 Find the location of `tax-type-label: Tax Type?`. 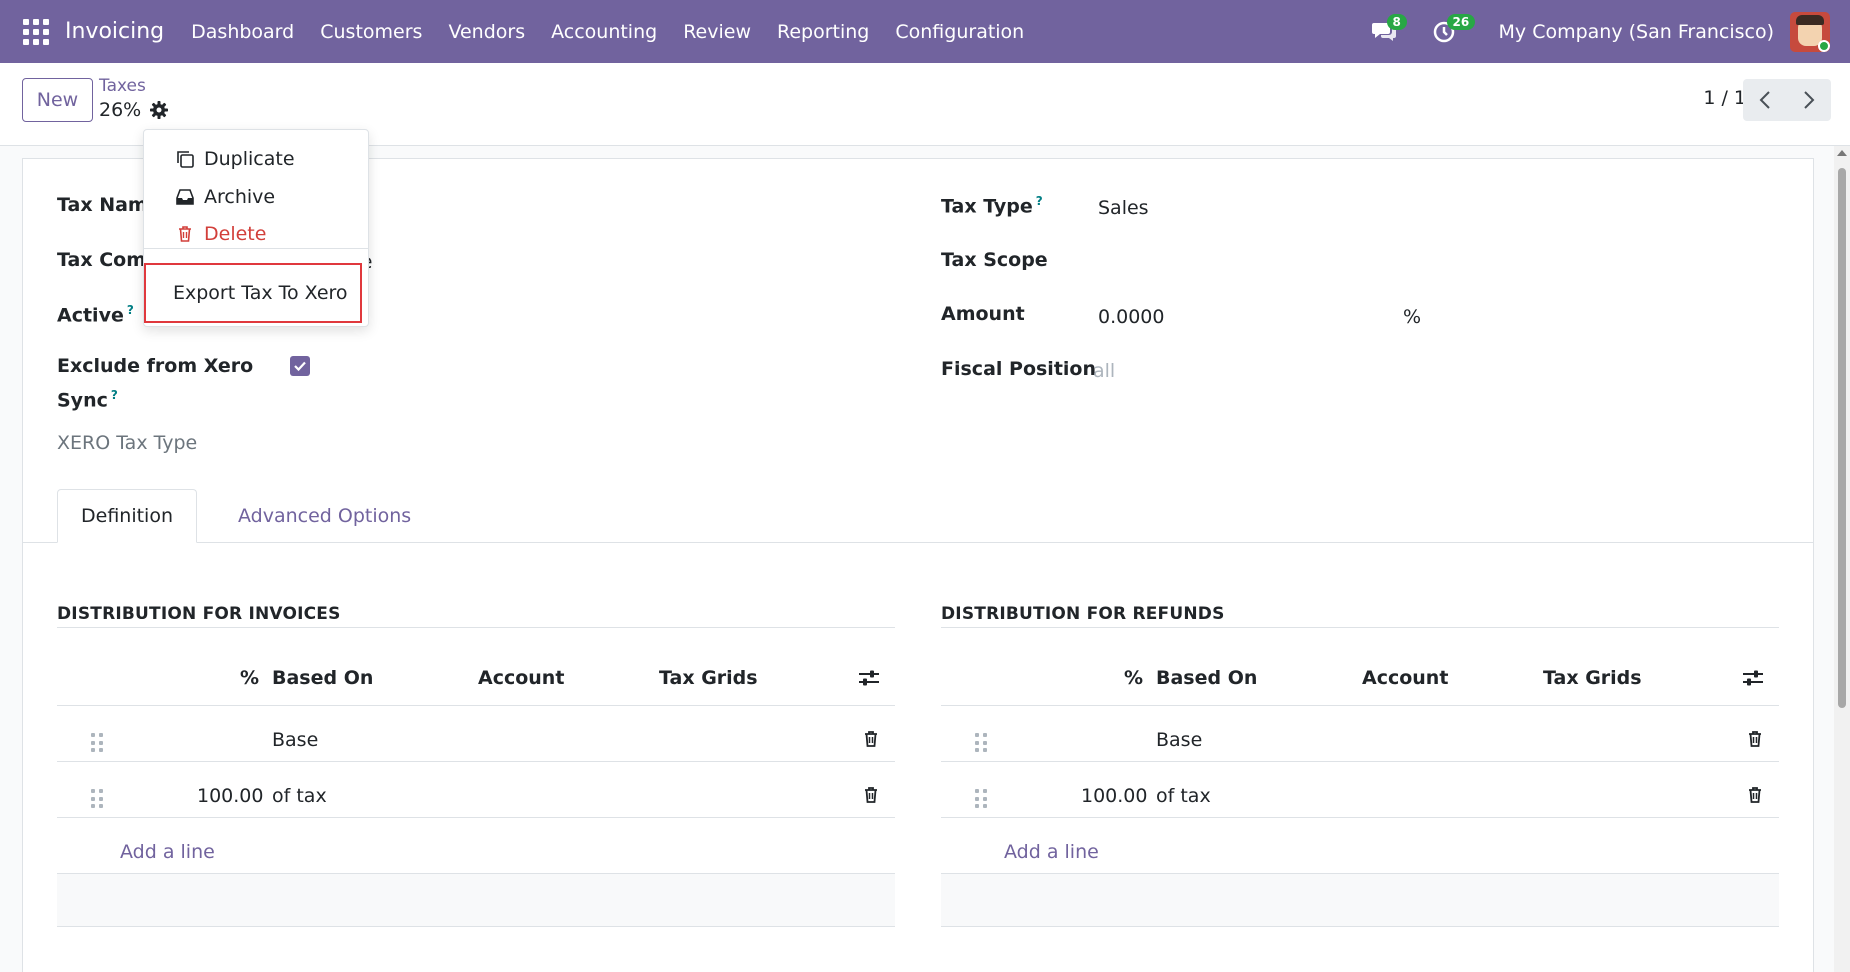

tax-type-label: Tax Type? is located at coordinates (992, 206).